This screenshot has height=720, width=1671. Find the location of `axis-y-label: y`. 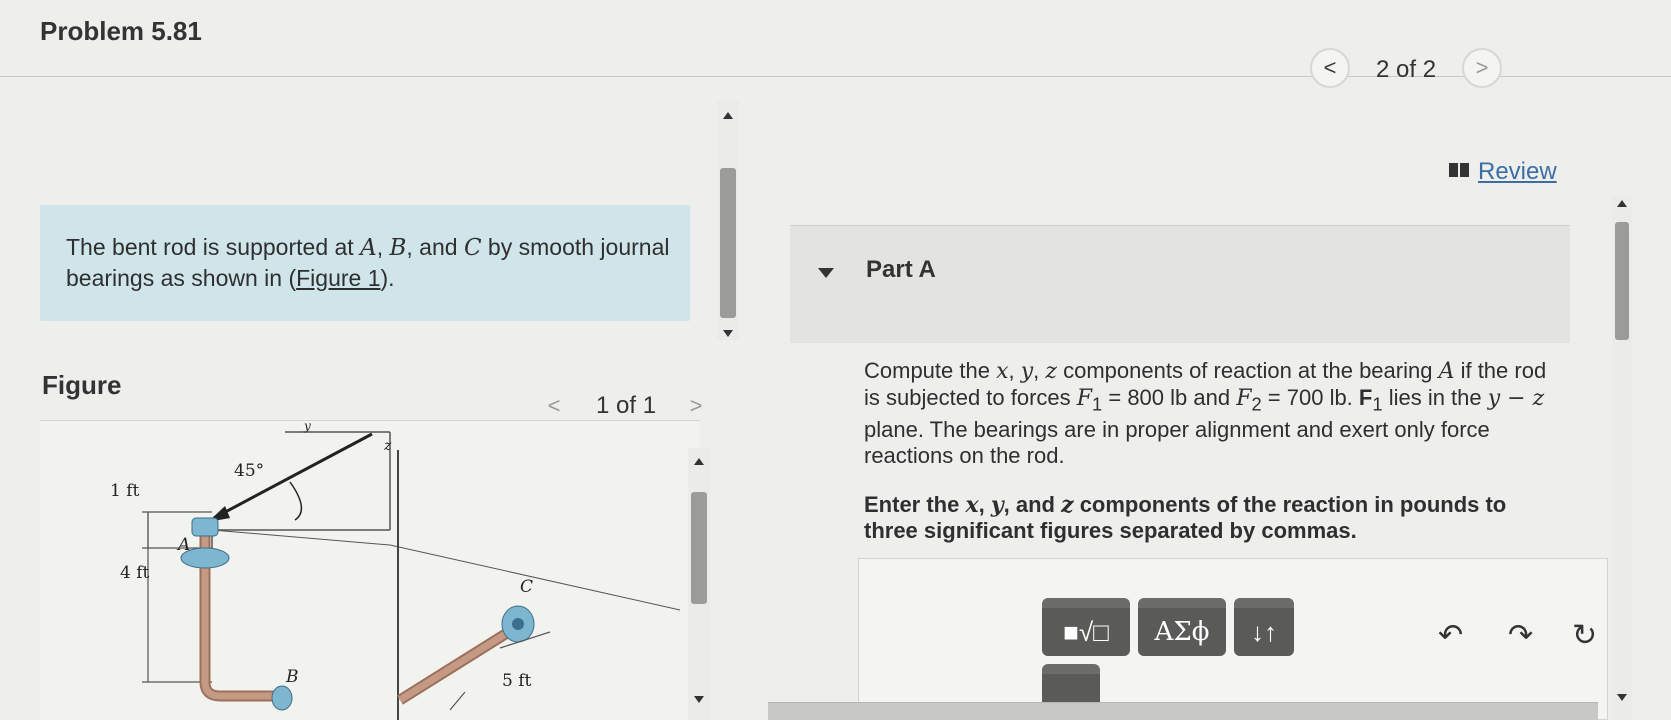

axis-y-label: y is located at coordinates (307, 426).